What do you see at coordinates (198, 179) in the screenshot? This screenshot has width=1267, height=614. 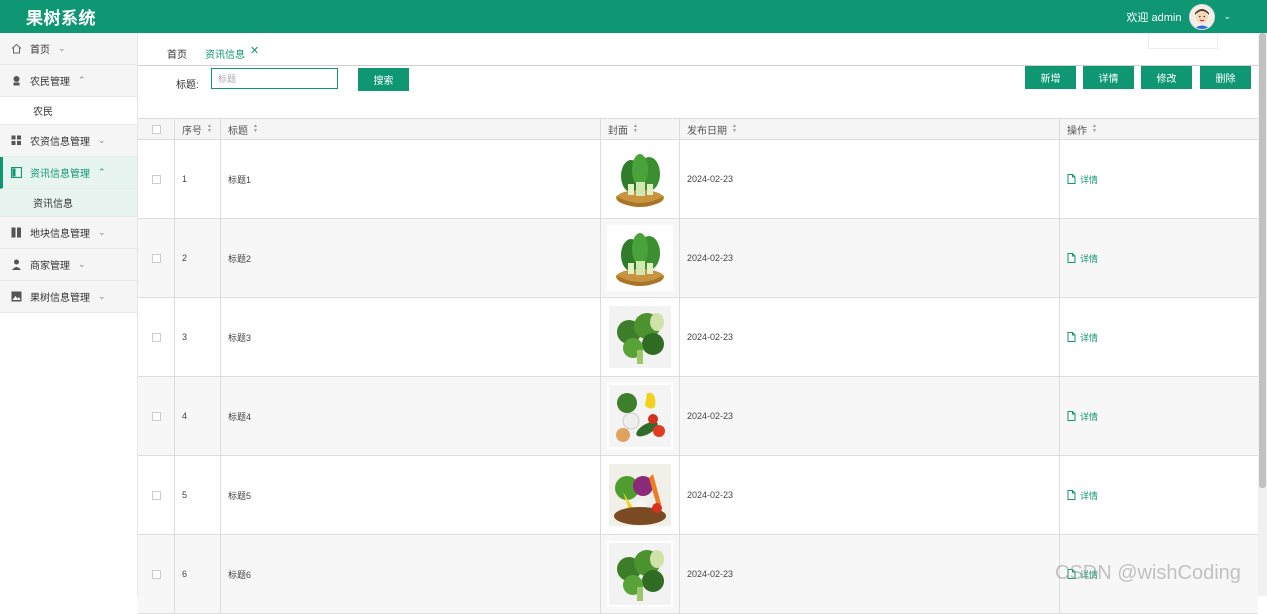 I see `row-index: 1` at bounding box center [198, 179].